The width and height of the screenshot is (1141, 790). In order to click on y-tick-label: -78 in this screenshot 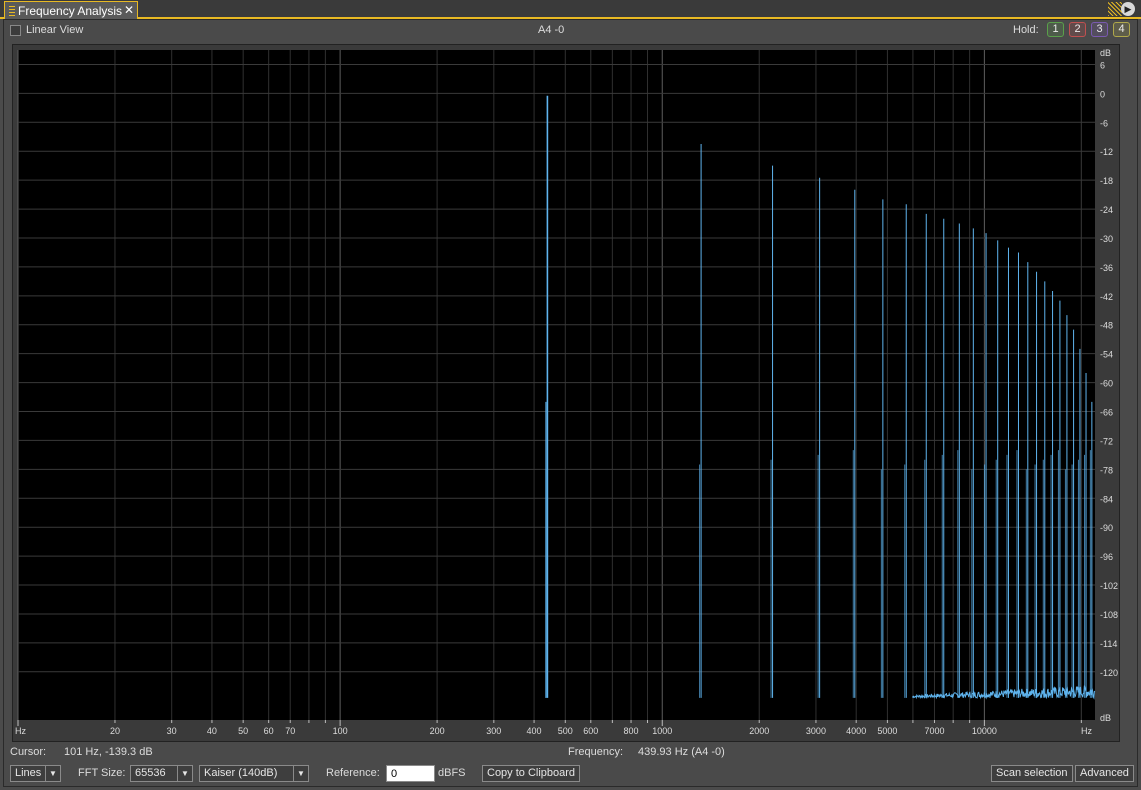, I will do `click(1106, 470)`.